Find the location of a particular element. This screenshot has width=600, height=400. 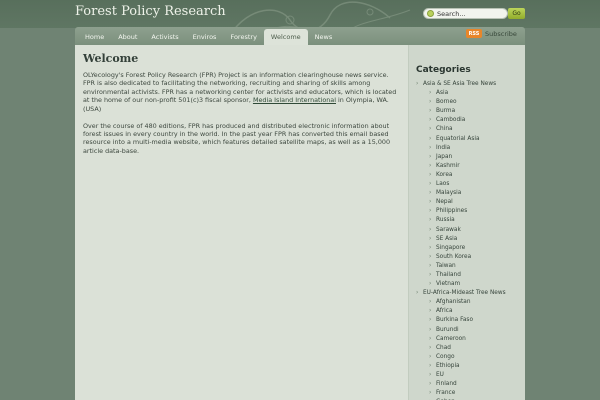

rss-icon: RSS is located at coordinates (474, 33).